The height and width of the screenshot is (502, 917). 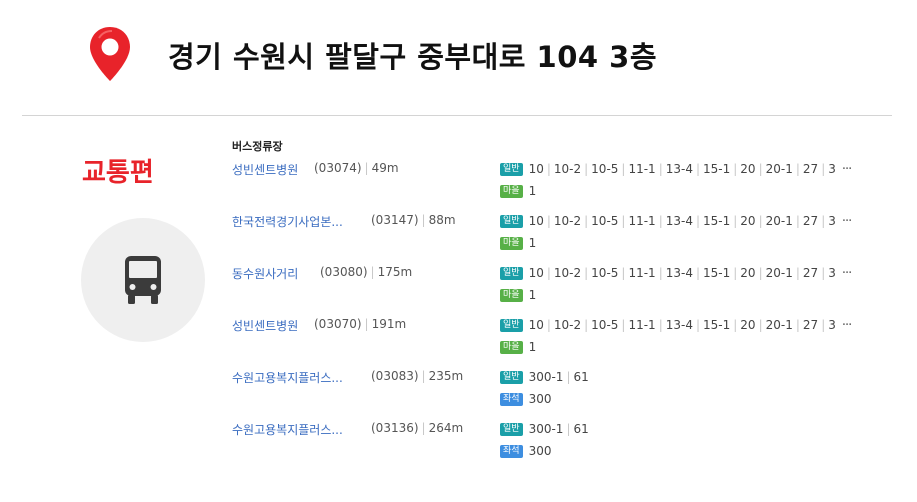 I want to click on route-numbers: 10 | 10-2 | 10-5 | 11-1 | 13-4 | 15-1 | 20 | 20-1 | 27 | 3, so click(x=682, y=221).